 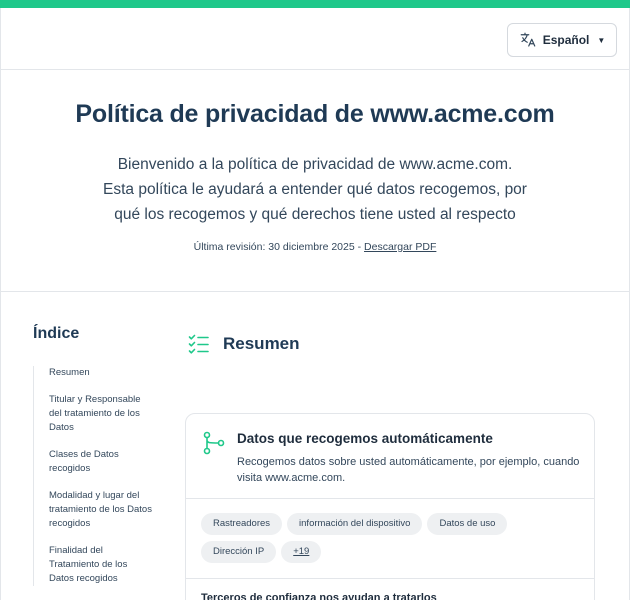 I want to click on revision-text: Última revisión: 30 diciembre 2025 -, so click(x=279, y=247).